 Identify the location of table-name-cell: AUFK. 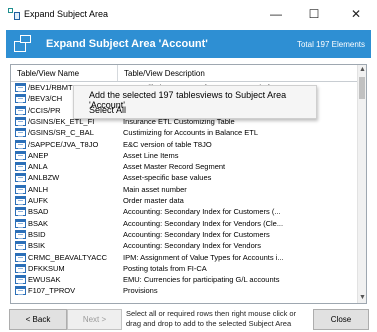
(38, 200).